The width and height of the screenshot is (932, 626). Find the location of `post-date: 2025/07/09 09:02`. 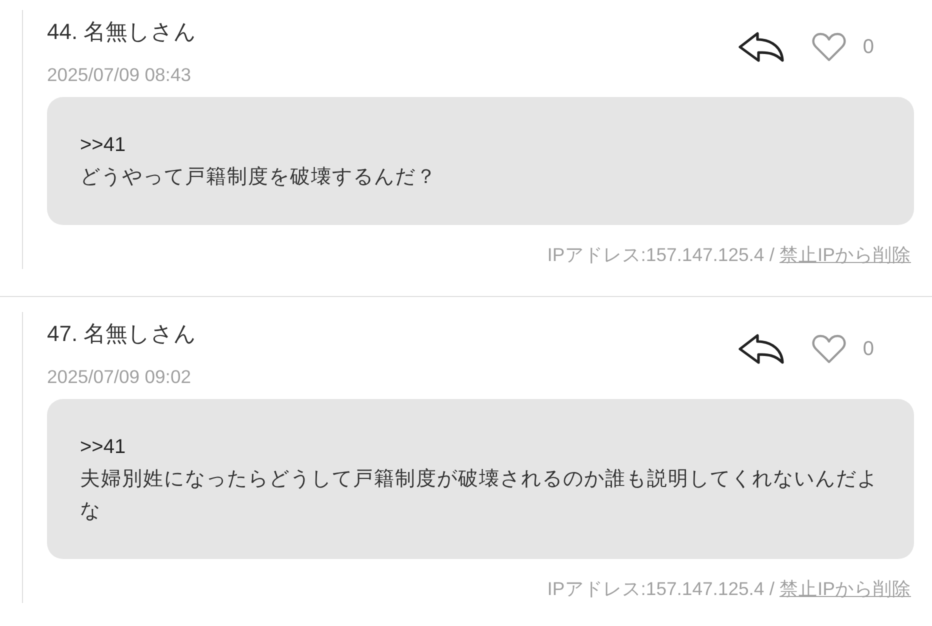

post-date: 2025/07/09 09:02 is located at coordinates (119, 377).